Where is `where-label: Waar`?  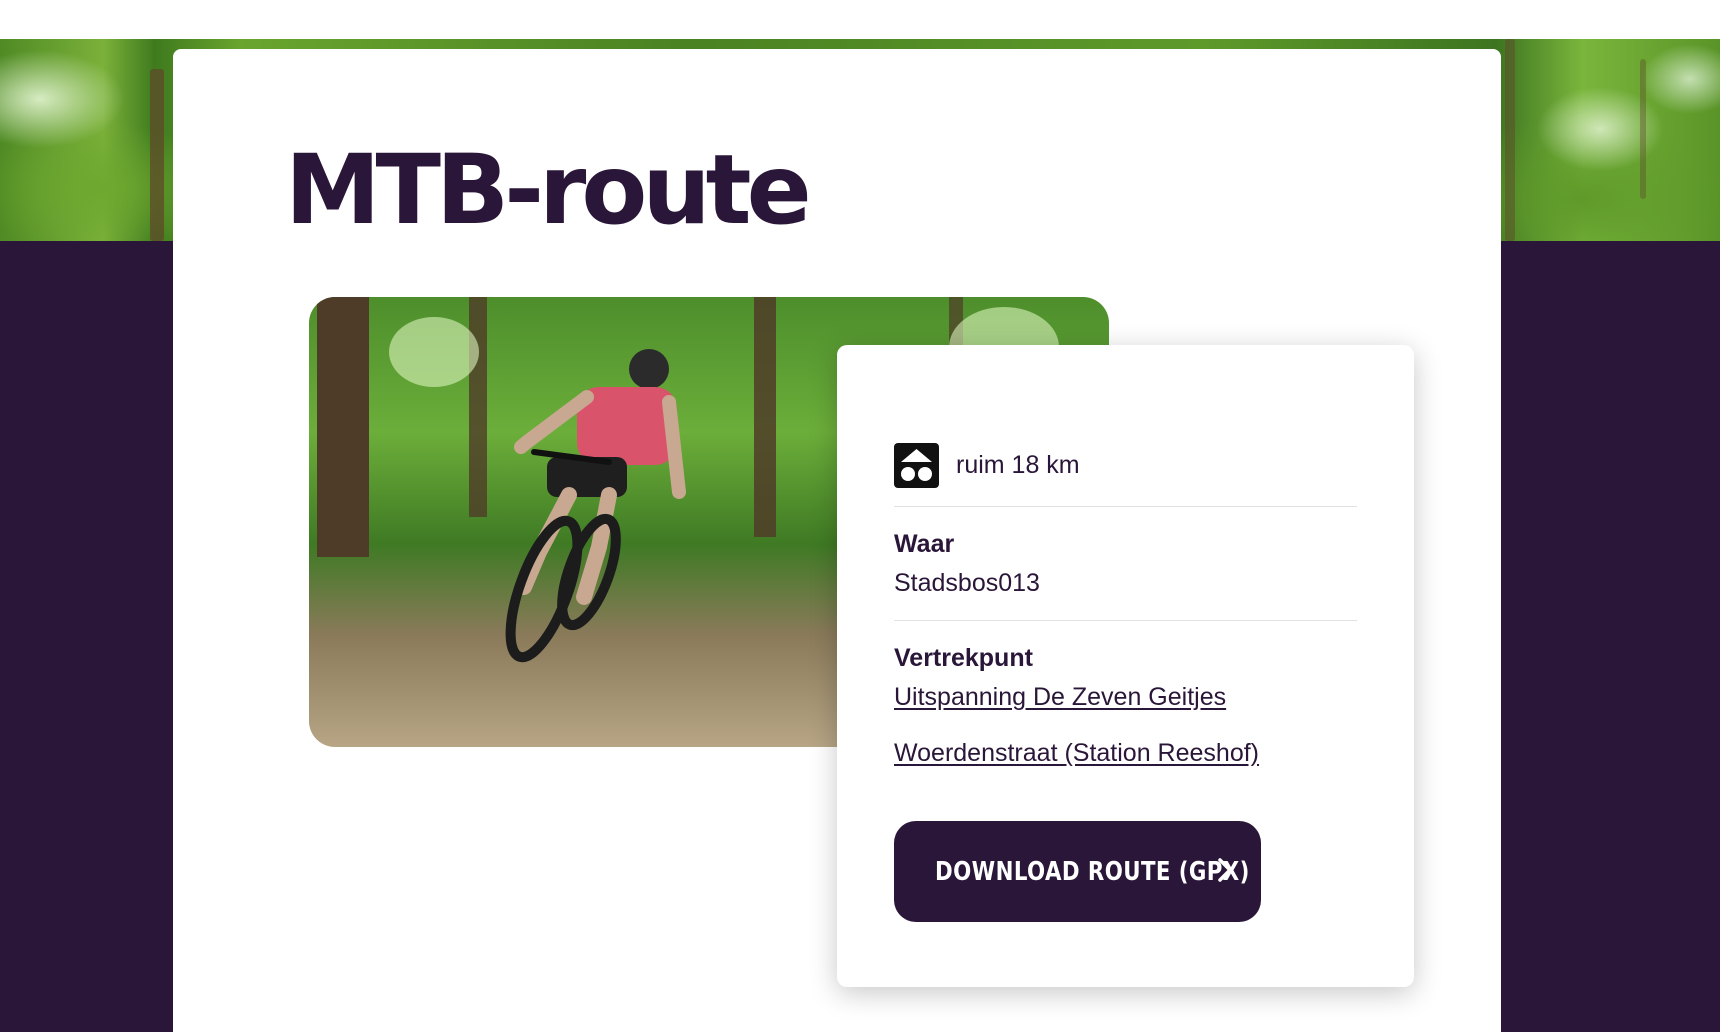 where-label: Waar is located at coordinates (924, 544).